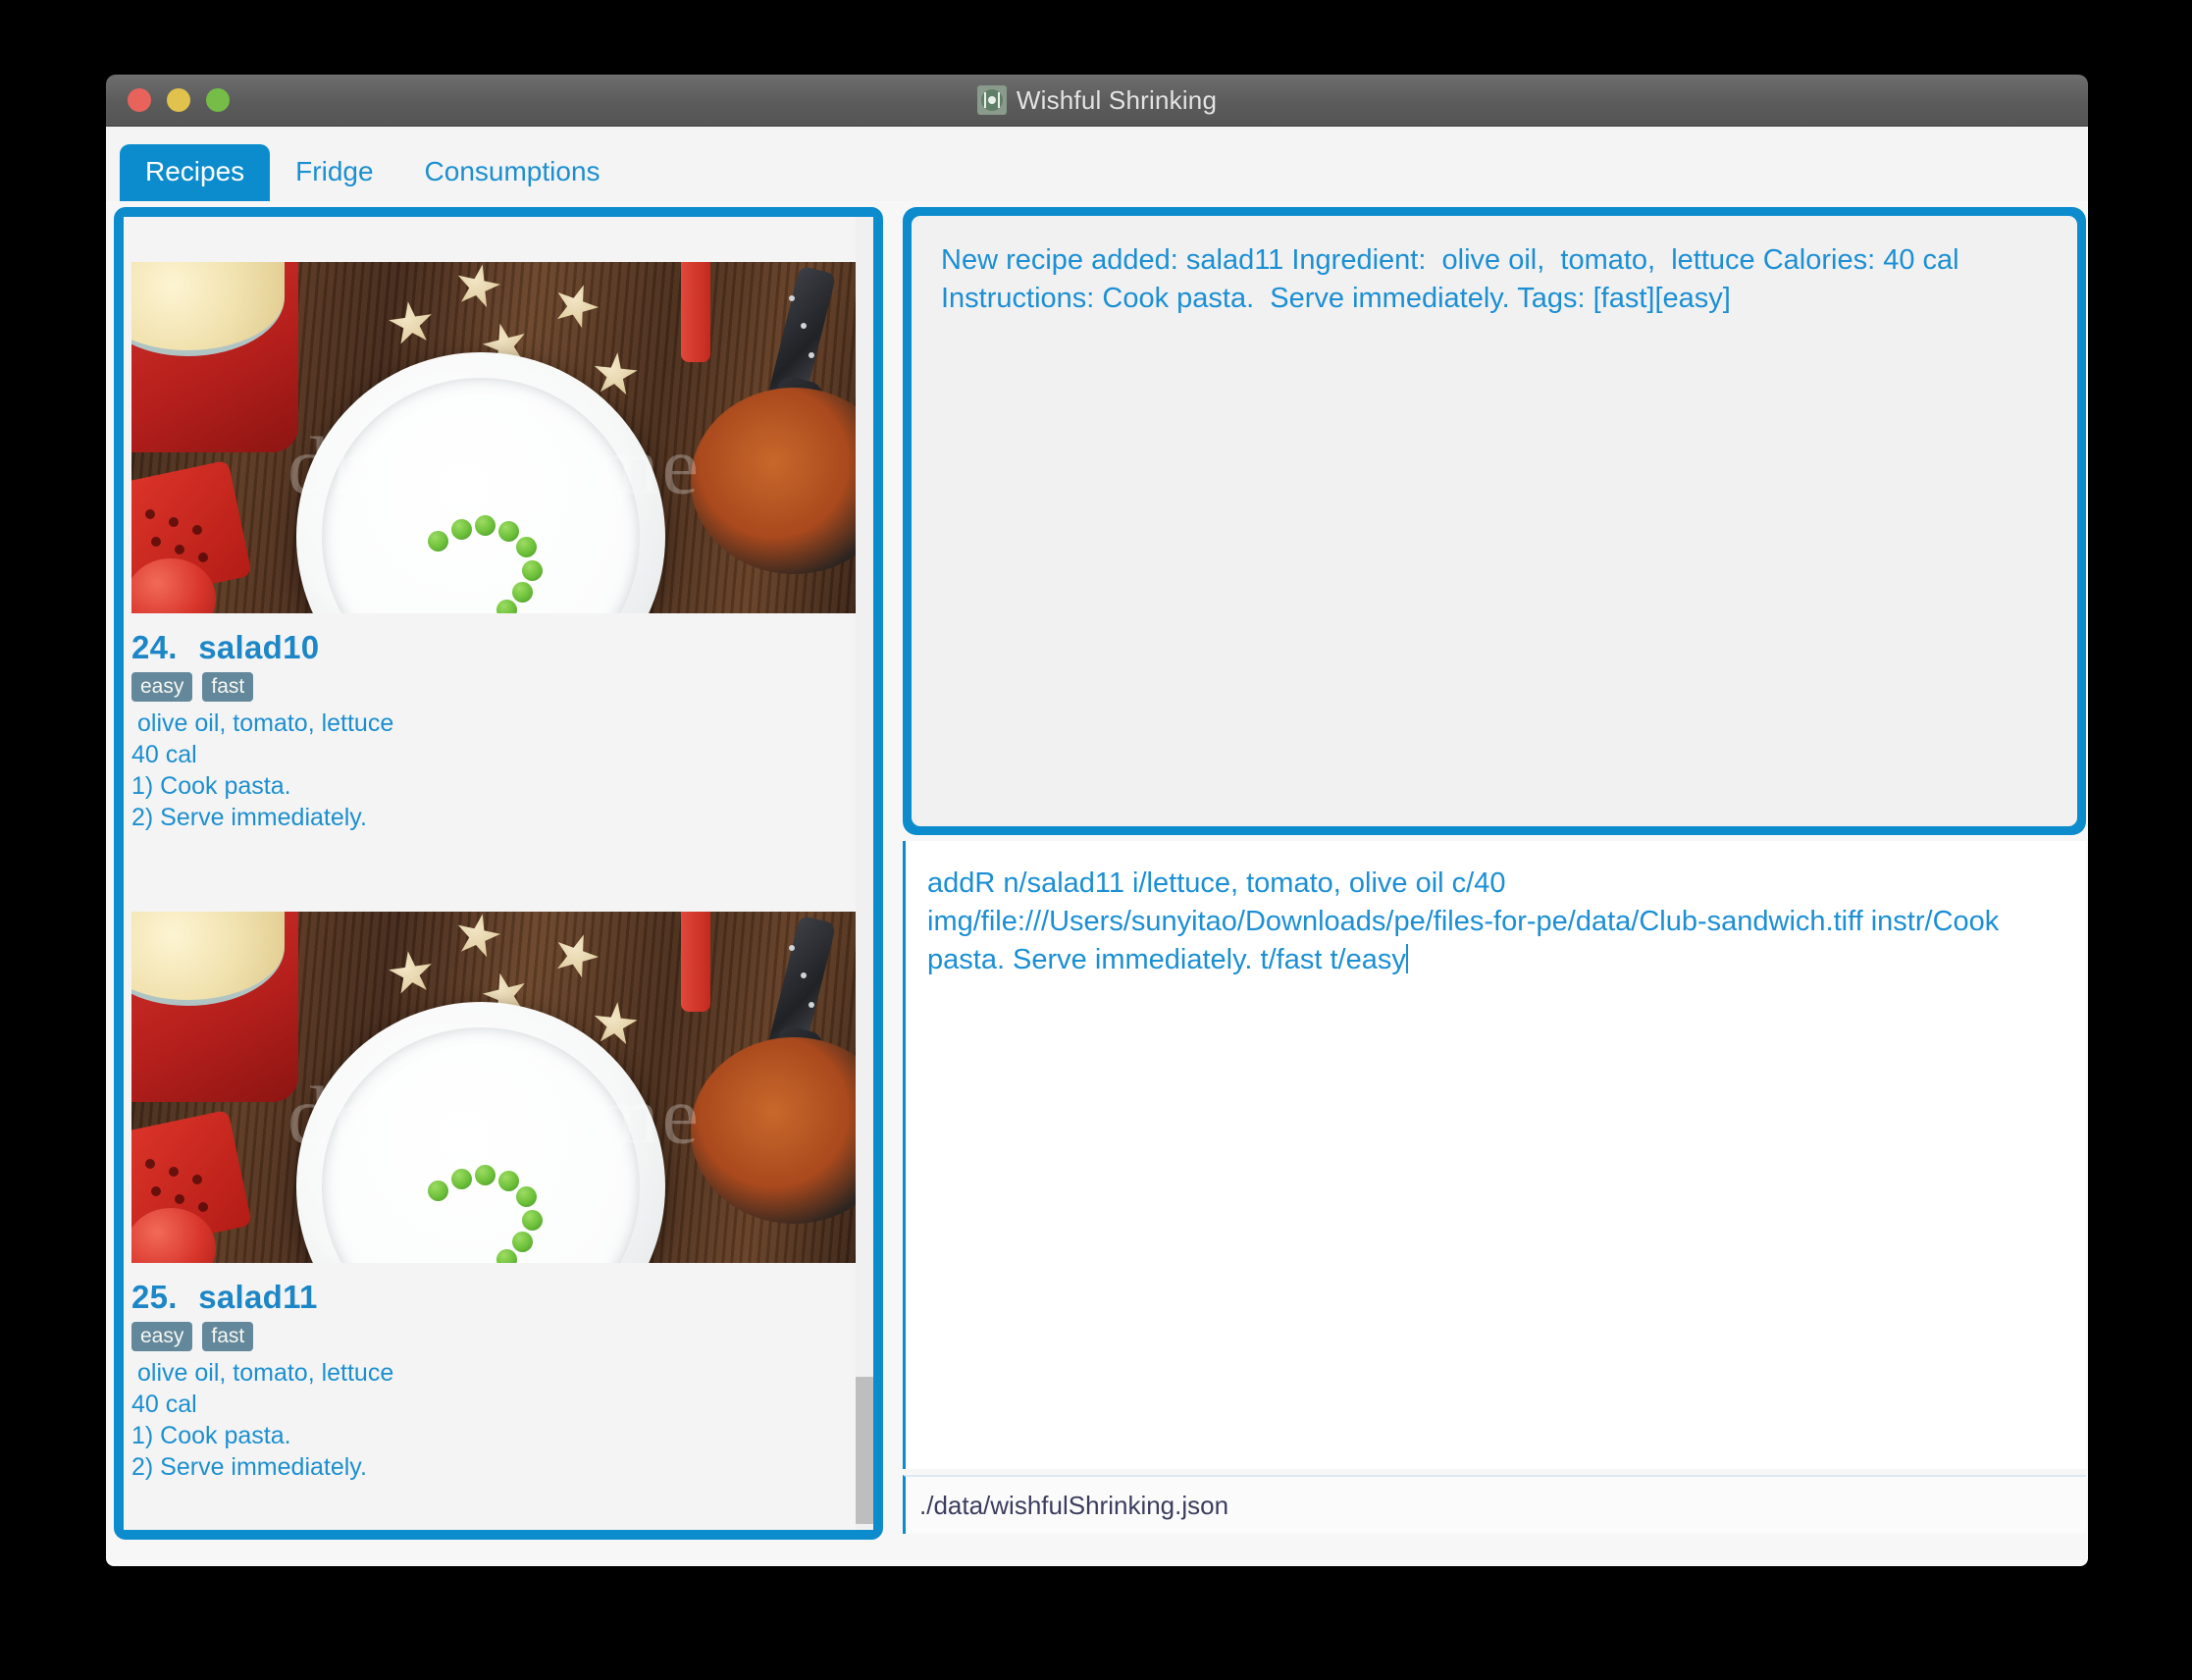 This screenshot has height=1680, width=2192. What do you see at coordinates (259, 647) in the screenshot?
I see `recipe-name: salad10` at bounding box center [259, 647].